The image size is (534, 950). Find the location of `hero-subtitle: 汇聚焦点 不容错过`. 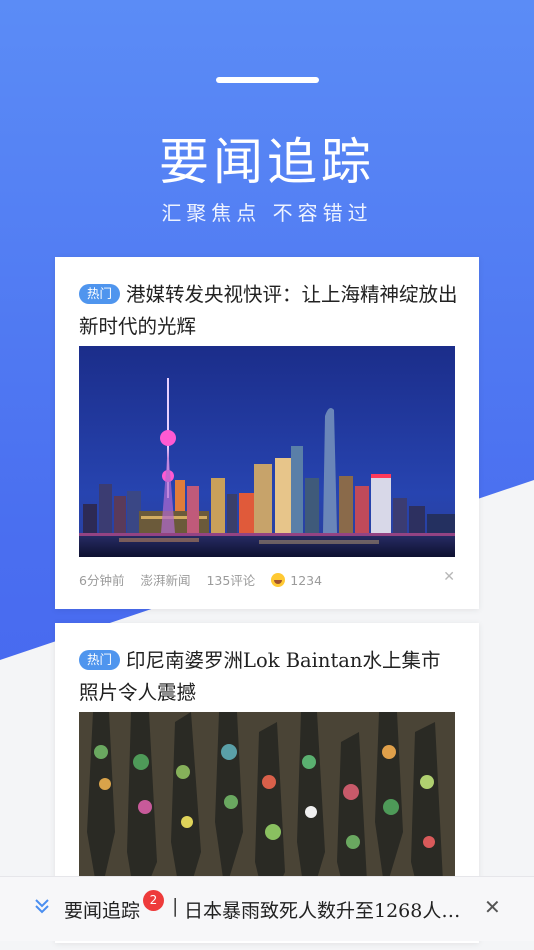

hero-subtitle: 汇聚焦点 不容错过 is located at coordinates (267, 213).